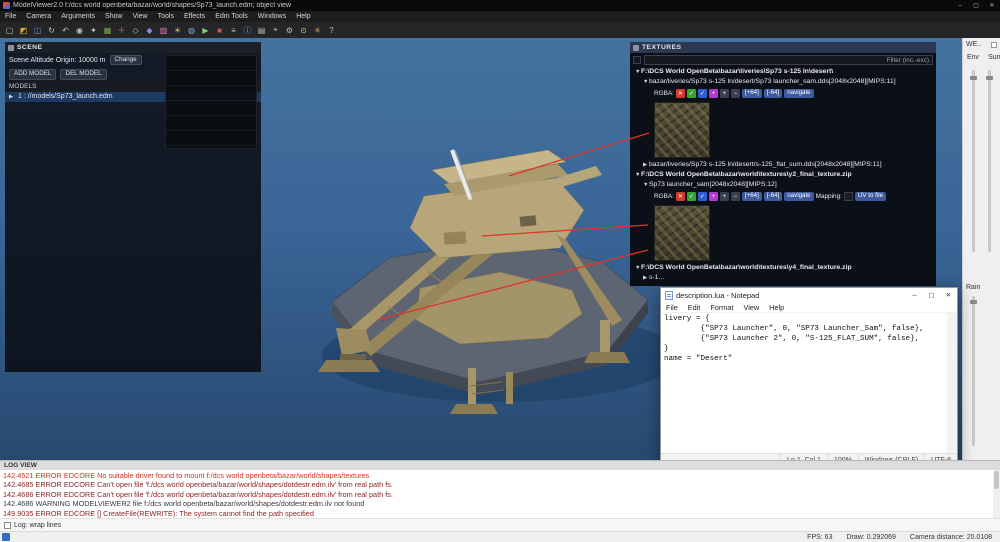 The height and width of the screenshot is (542, 1000). What do you see at coordinates (231, 16) in the screenshot?
I see `menu-edm-tools: Edm Tools` at bounding box center [231, 16].